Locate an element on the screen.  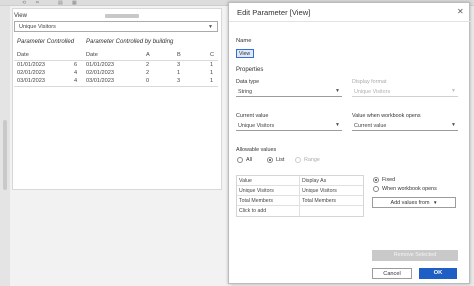
sheet-title-right: Parameter Controlled by building is located at coordinates (130, 42).